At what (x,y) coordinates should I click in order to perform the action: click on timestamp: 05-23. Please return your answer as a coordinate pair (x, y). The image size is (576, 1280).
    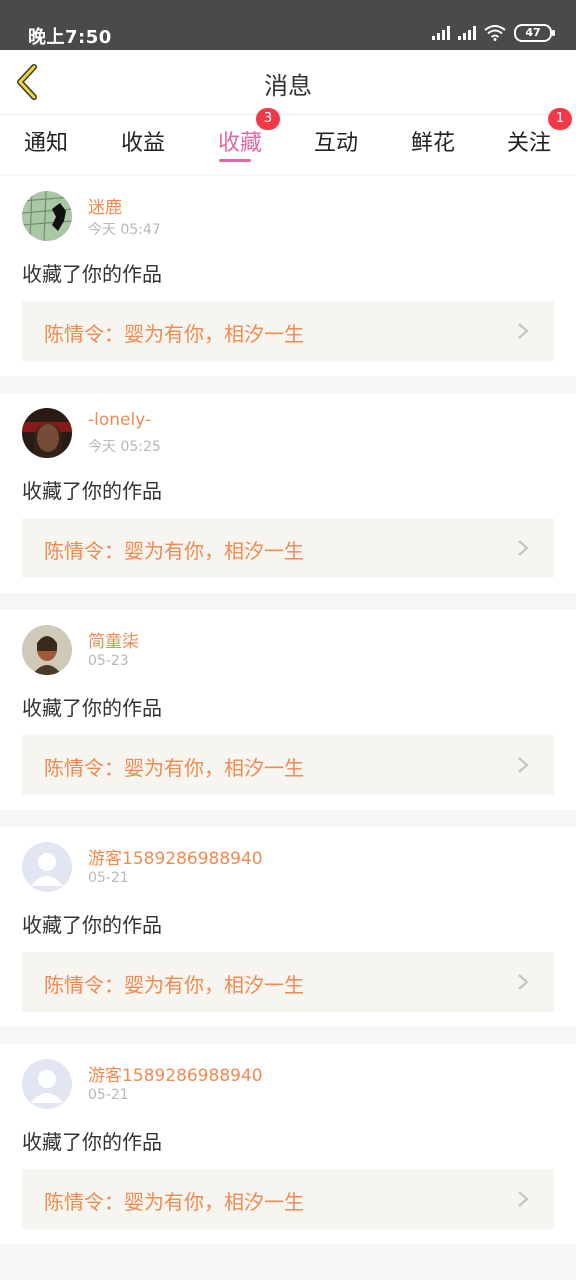
    Looking at the image, I should click on (108, 661).